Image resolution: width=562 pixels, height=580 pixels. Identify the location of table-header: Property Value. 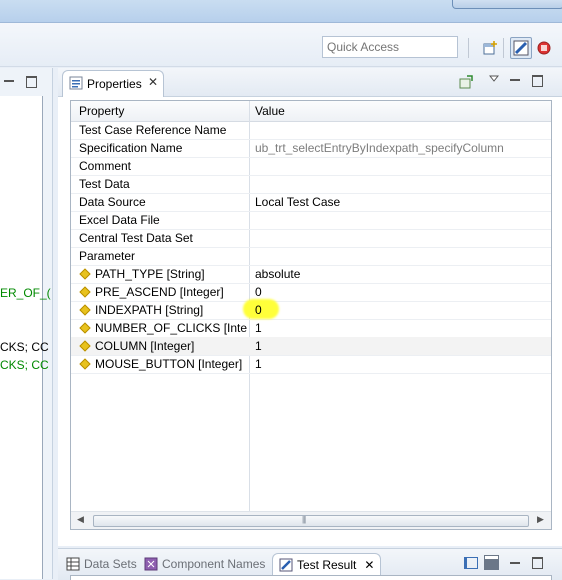
(311, 111).